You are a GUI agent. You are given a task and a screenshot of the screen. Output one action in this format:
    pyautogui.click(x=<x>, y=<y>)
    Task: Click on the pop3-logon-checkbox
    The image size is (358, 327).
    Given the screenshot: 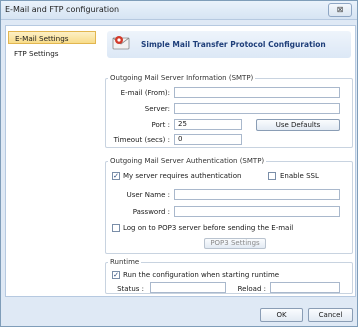 What is the action you would take?
    pyautogui.click(x=116, y=228)
    